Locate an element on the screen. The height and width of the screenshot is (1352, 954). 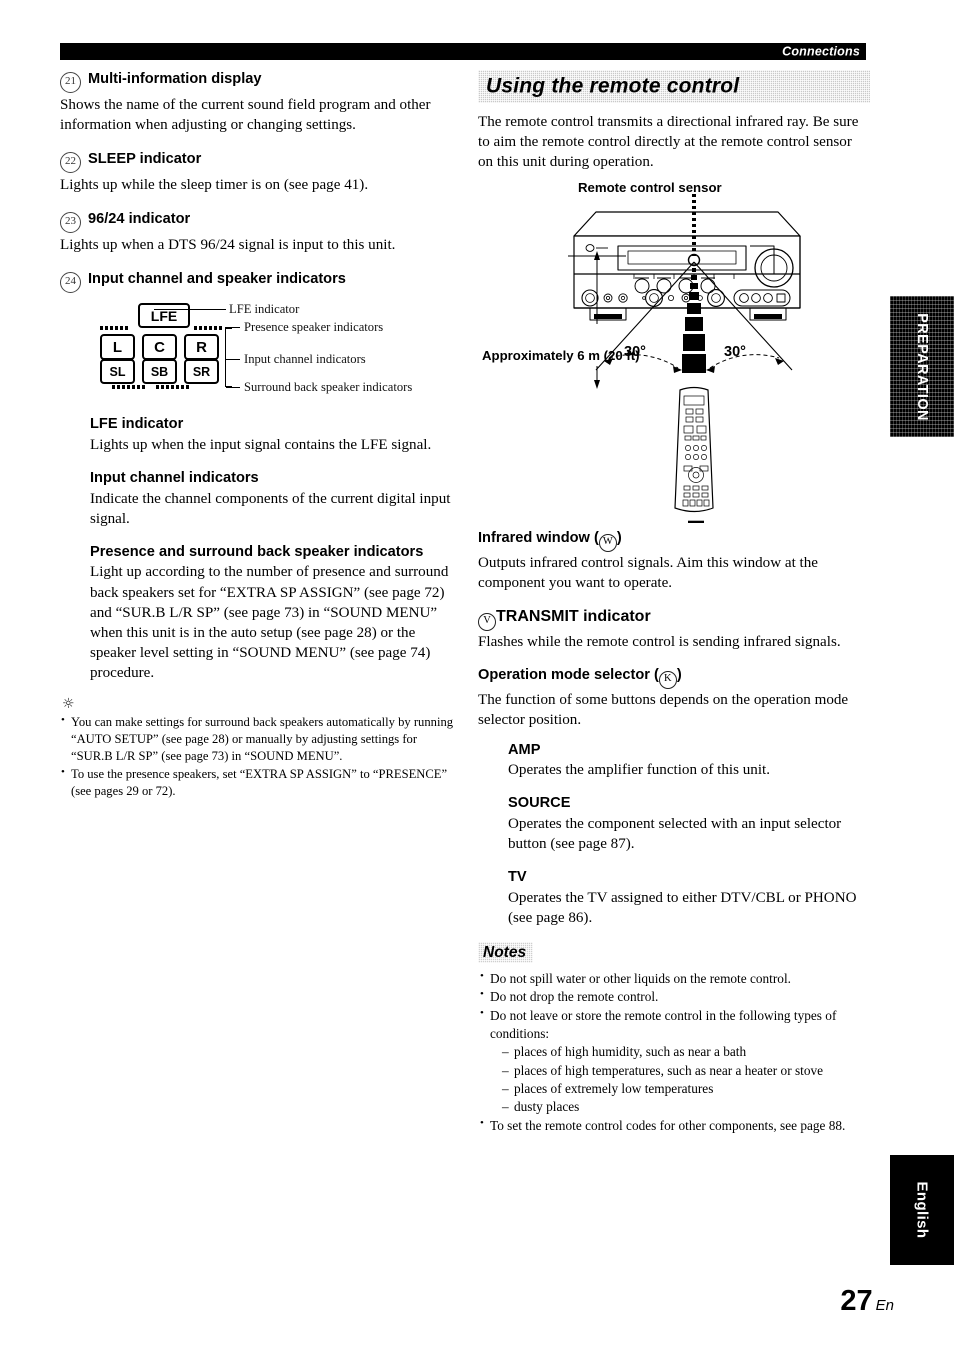
mode-title: TV is located at coordinates (517, 877).